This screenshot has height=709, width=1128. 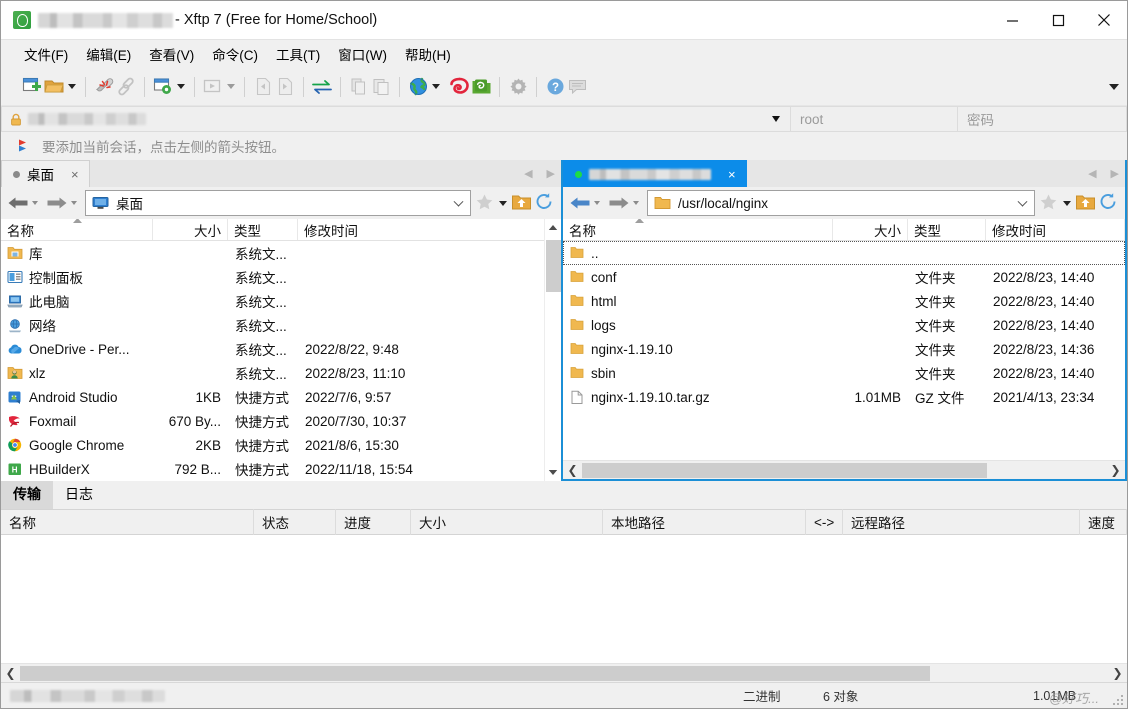 What do you see at coordinates (295, 522) in the screenshot?
I see `transfer-col-status: 状态` at bounding box center [295, 522].